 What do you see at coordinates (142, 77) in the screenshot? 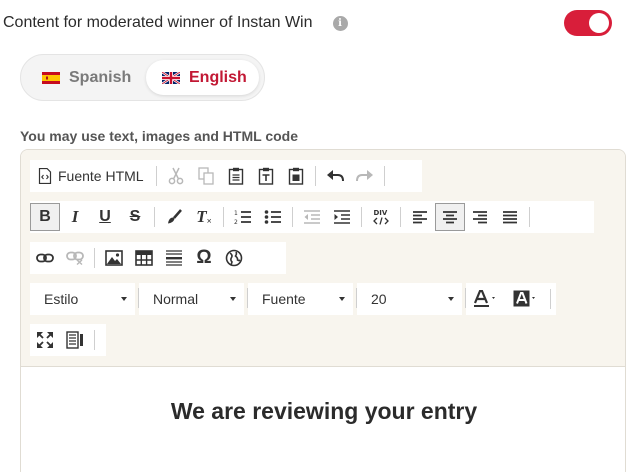
I see `language-switcher: Spanish English` at bounding box center [142, 77].